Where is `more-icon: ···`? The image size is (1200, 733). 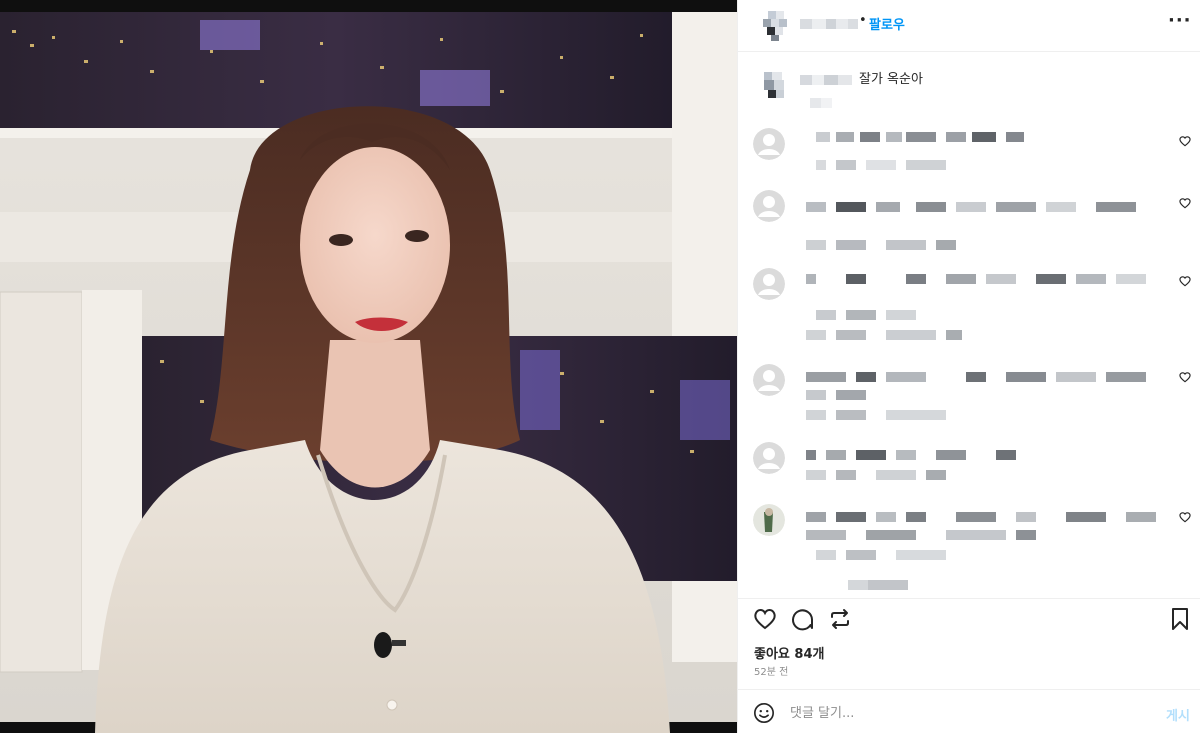
more-icon: ··· is located at coordinates (1180, 20).